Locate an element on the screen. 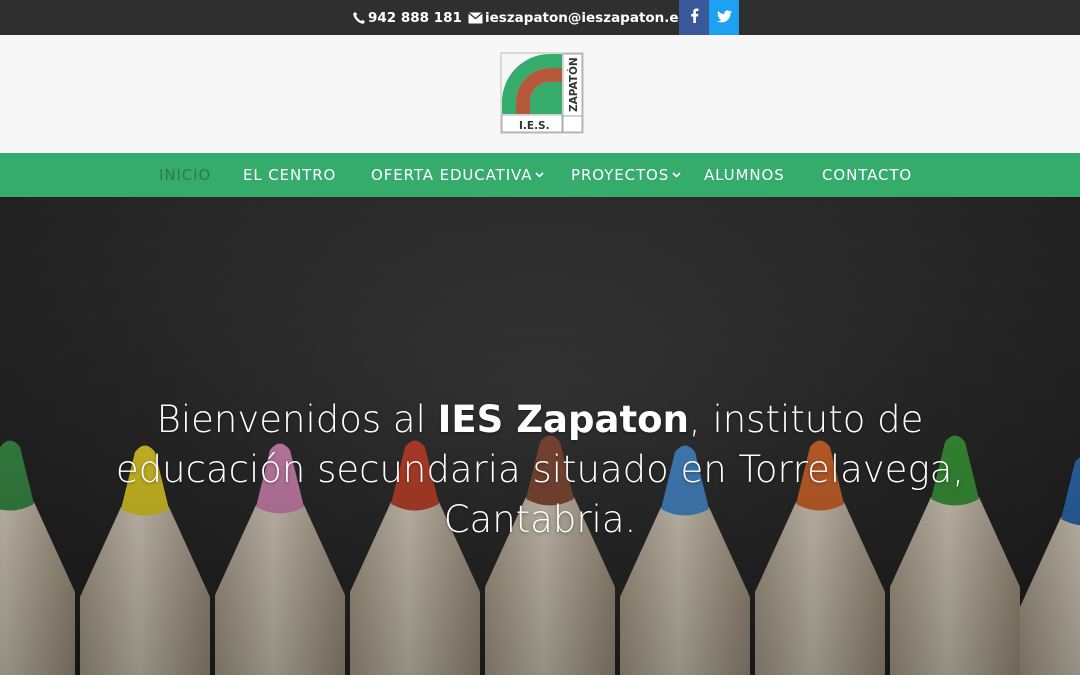  phone-icon is located at coordinates (359, 18).